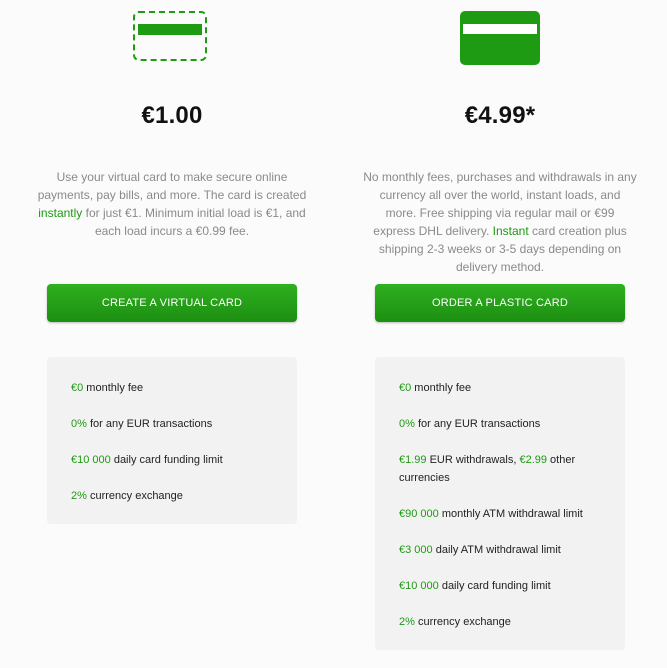 The height and width of the screenshot is (668, 667). I want to click on feature-value: €2.99, so click(533, 460).